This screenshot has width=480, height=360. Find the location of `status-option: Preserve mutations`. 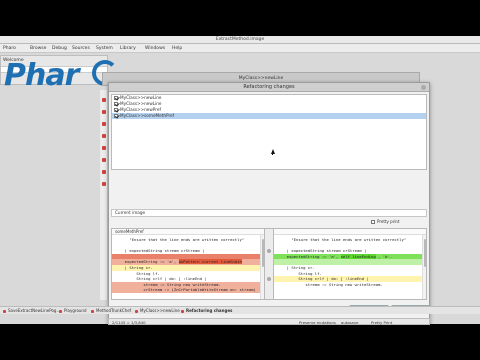

status-option: Preserve mutations is located at coordinates (317, 322).